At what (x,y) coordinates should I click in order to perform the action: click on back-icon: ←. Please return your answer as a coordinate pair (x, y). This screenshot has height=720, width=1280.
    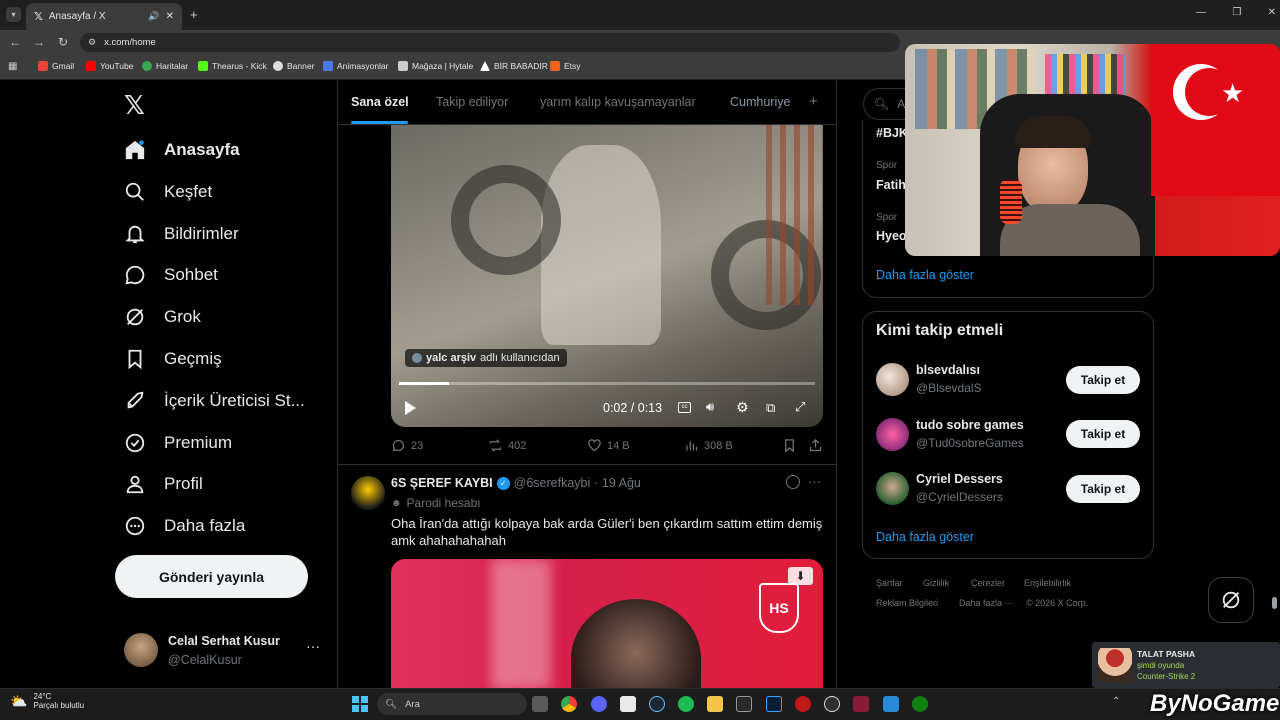
    Looking at the image, I should click on (15, 42).